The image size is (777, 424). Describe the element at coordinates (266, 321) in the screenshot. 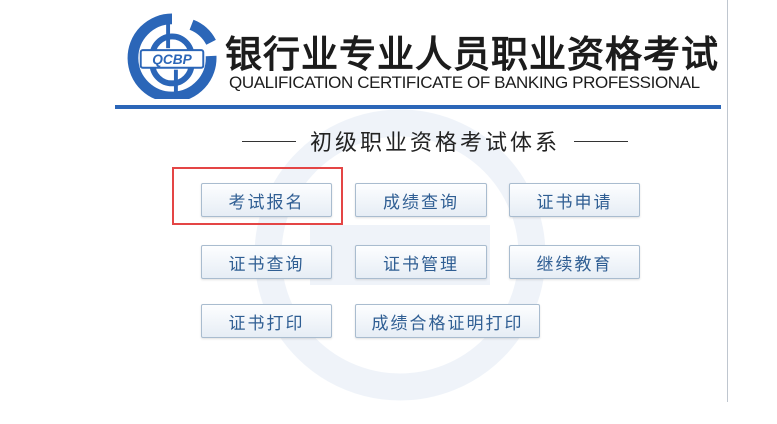

I see `certificate-print-button: 证书打印` at that location.